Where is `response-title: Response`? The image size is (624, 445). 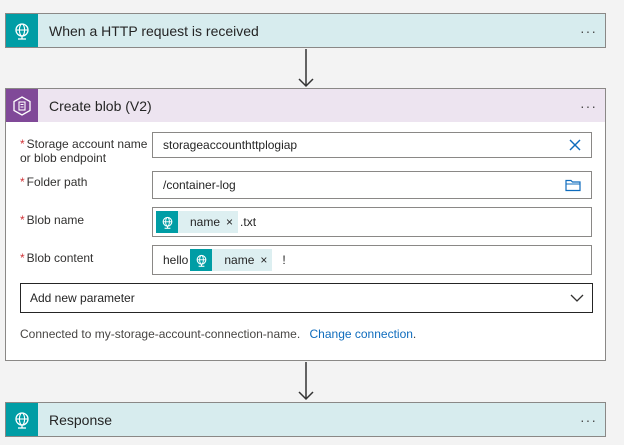
response-title: Response is located at coordinates (81, 419).